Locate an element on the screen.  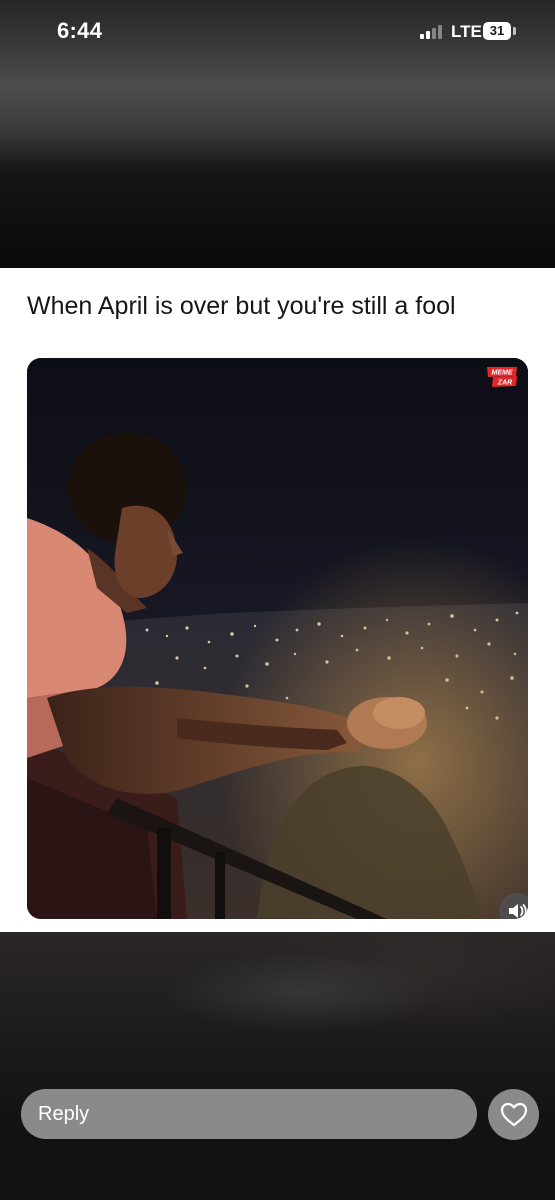
memezar-logo: MEME ZAR is located at coordinates (502, 377).